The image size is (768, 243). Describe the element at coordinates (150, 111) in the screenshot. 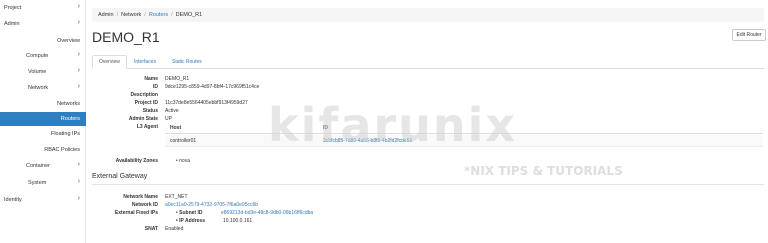

I see `status-label: Status` at that location.